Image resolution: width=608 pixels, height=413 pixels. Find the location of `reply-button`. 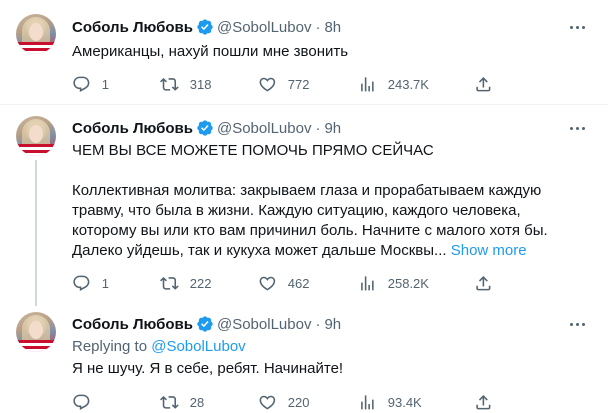

reply-button is located at coordinates (87, 402).